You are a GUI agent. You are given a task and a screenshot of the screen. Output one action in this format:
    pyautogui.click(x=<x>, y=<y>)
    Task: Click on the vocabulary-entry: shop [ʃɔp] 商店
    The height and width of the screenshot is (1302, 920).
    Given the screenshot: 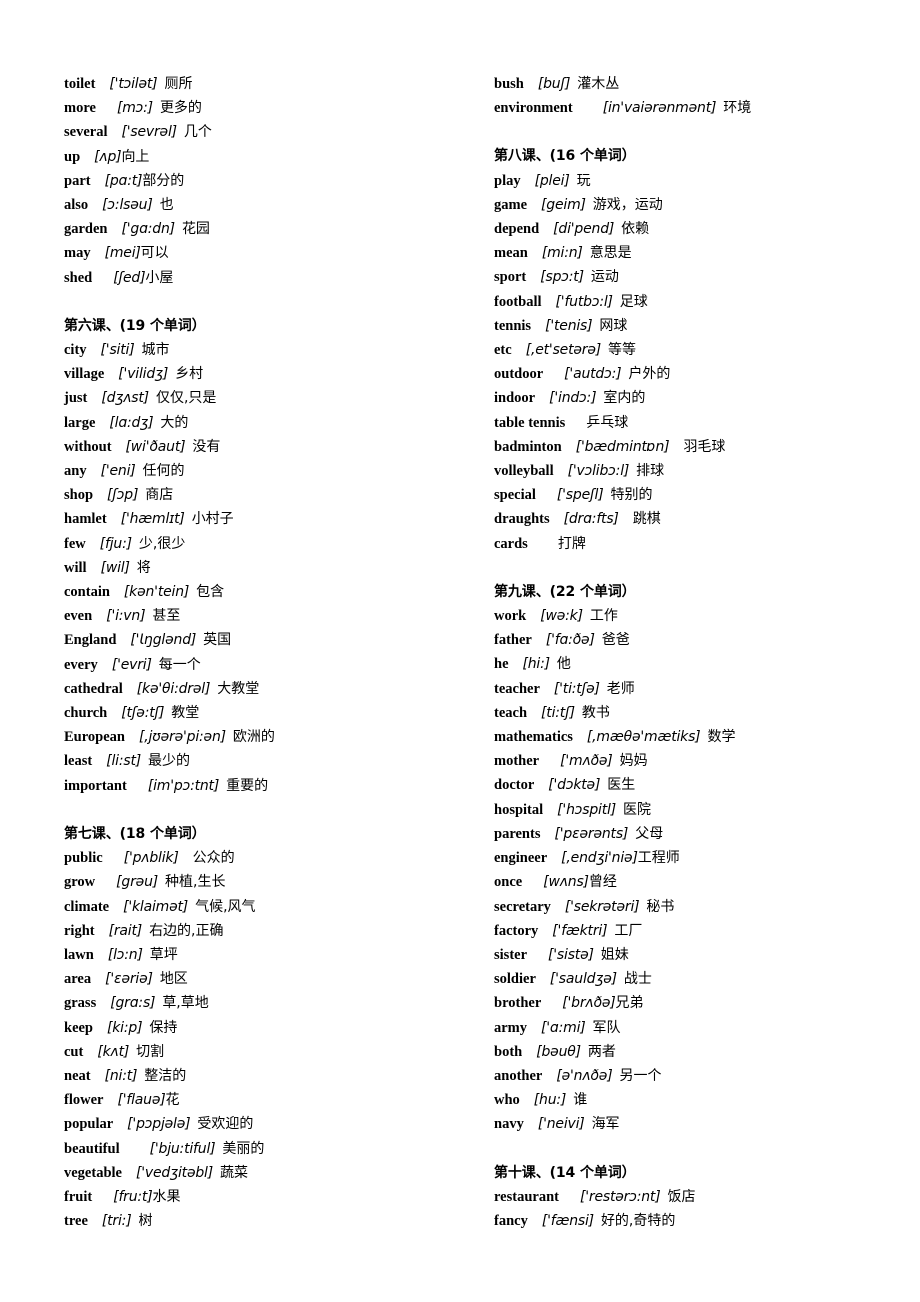 What is the action you would take?
    pyautogui.click(x=279, y=495)
    